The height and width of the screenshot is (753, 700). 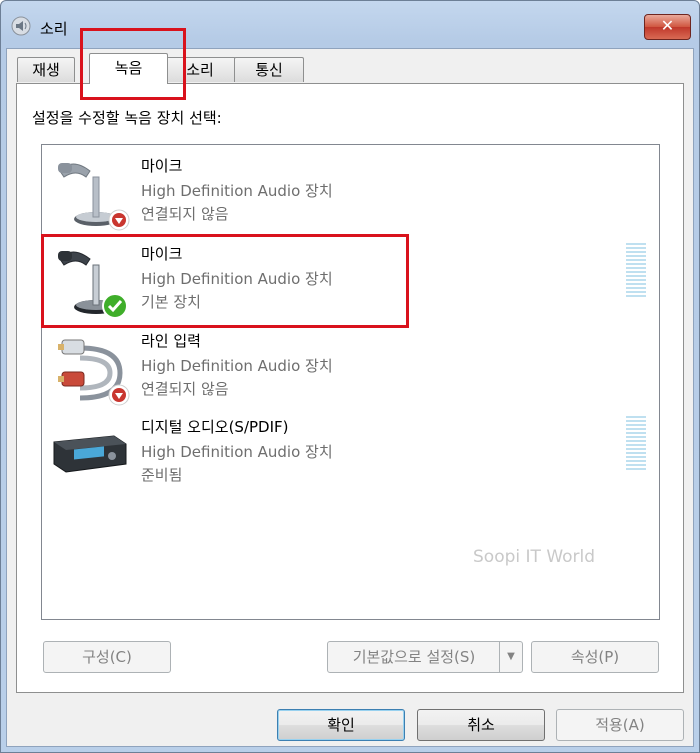 What do you see at coordinates (269, 69) in the screenshot?
I see `tab-communications: 통신` at bounding box center [269, 69].